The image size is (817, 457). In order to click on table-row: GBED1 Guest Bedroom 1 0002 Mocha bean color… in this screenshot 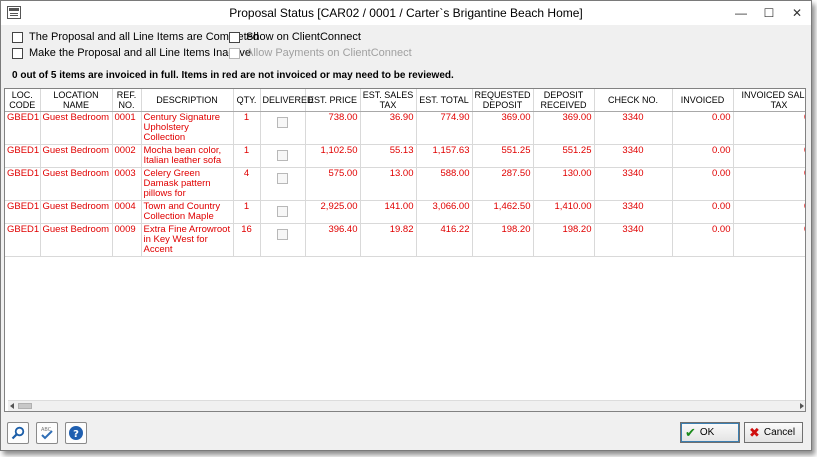, I will do `click(405, 156)`.